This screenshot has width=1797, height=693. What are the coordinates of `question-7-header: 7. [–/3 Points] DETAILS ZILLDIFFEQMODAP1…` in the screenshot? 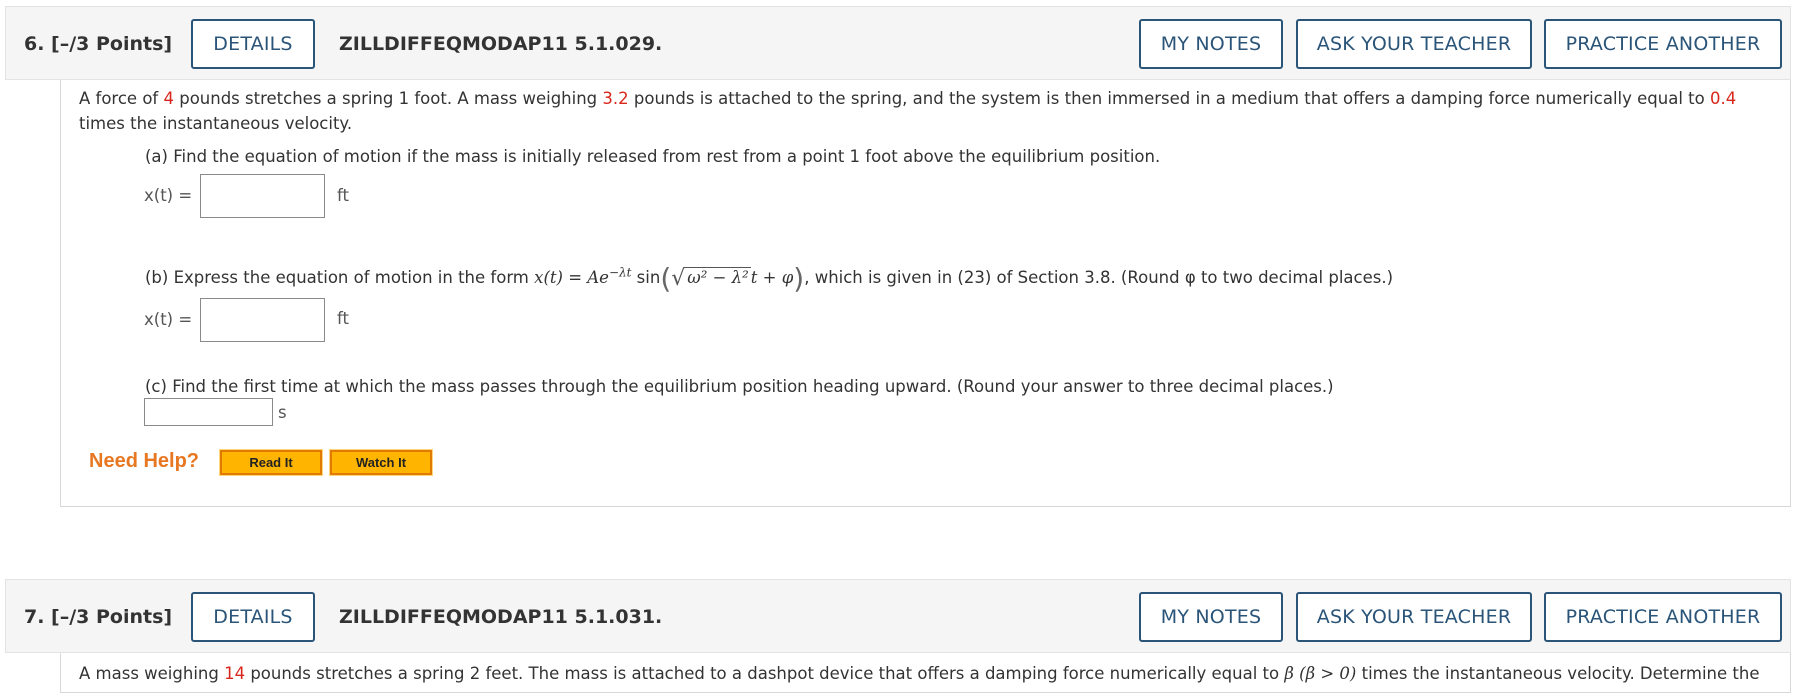 It's located at (898, 616).